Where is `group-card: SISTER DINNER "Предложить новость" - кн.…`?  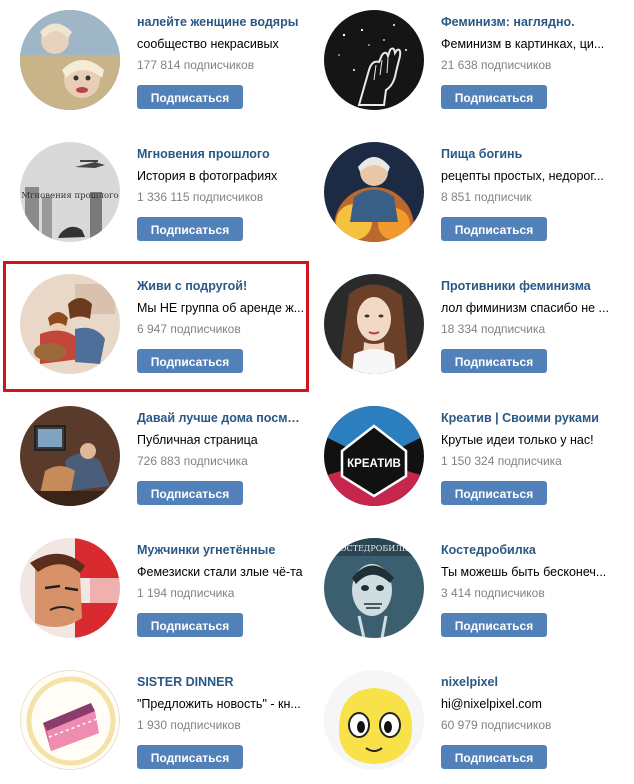
group-card: SISTER DINNER "Предложить новость" - кн.… is located at coordinates (150, 720).